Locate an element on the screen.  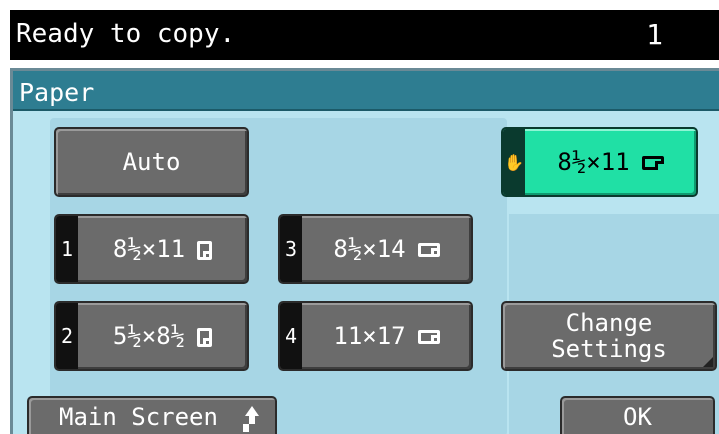
selected-paper-size: 8½×11 is located at coordinates (593, 162).